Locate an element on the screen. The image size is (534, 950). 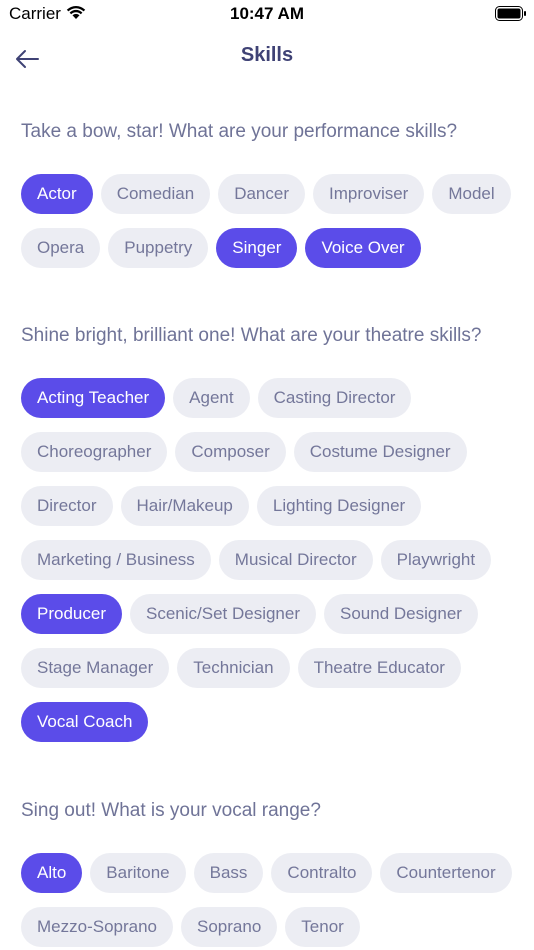
skill-chip-musical-director: Musical Director is located at coordinates (295, 560).